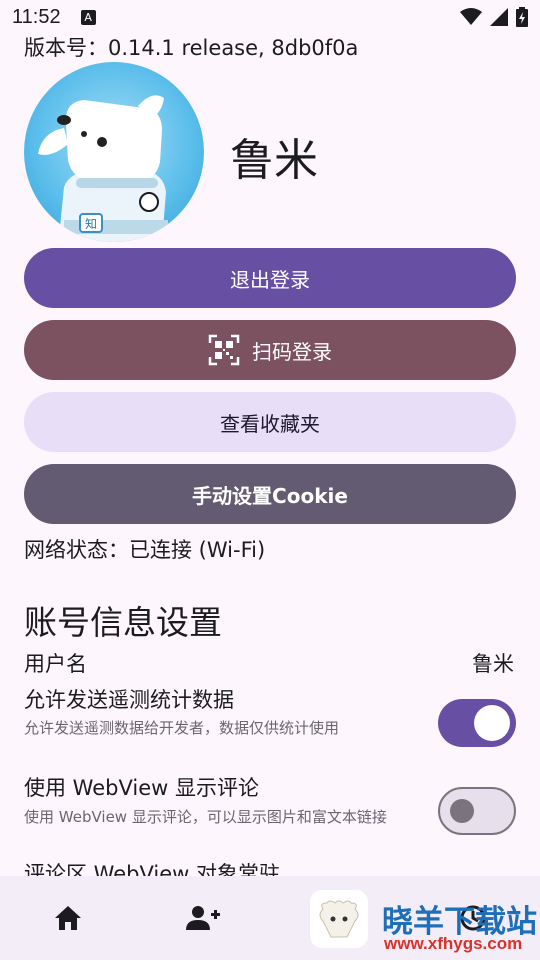 The image size is (540, 960). Describe the element at coordinates (36, 16) in the screenshot. I see `status-time: 11:52` at that location.